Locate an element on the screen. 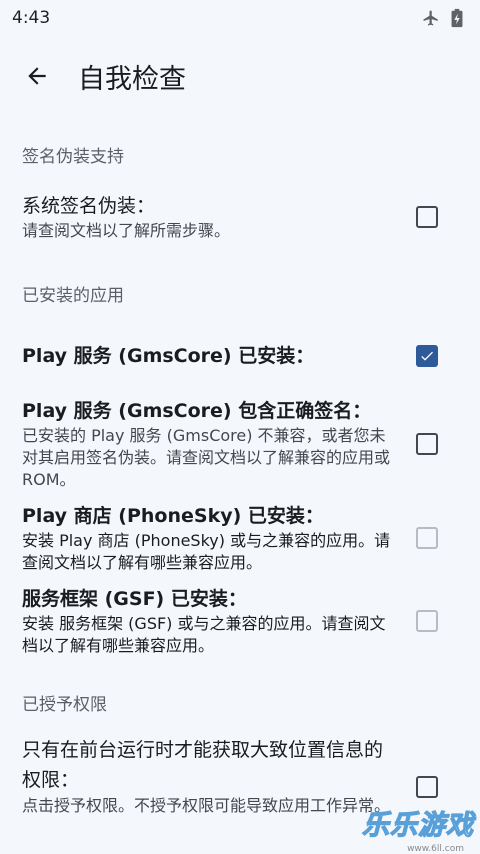  item-title: 只有在前台运行时才能获取大致位置信息的权限： is located at coordinates (203, 765).